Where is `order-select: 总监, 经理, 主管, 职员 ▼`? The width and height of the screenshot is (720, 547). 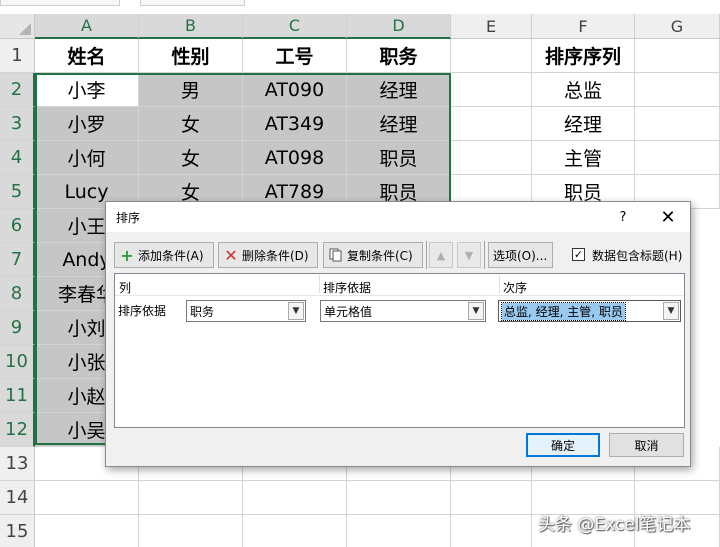
order-select: 总监, 经理, 主管, 职员 ▼ is located at coordinates (589, 311).